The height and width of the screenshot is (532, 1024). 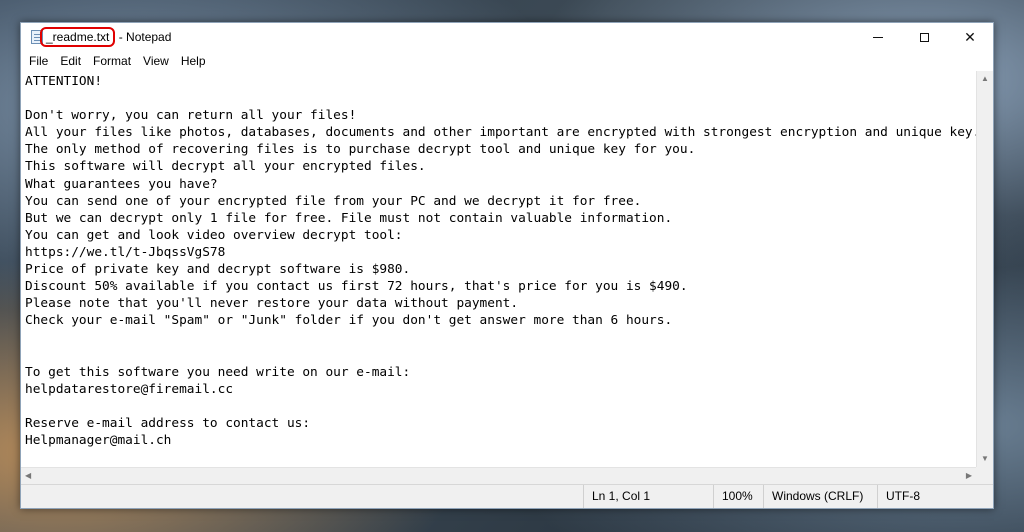 I want to click on editor-line: https://we.tl/t-JbqssVgS78, so click(x=125, y=252).